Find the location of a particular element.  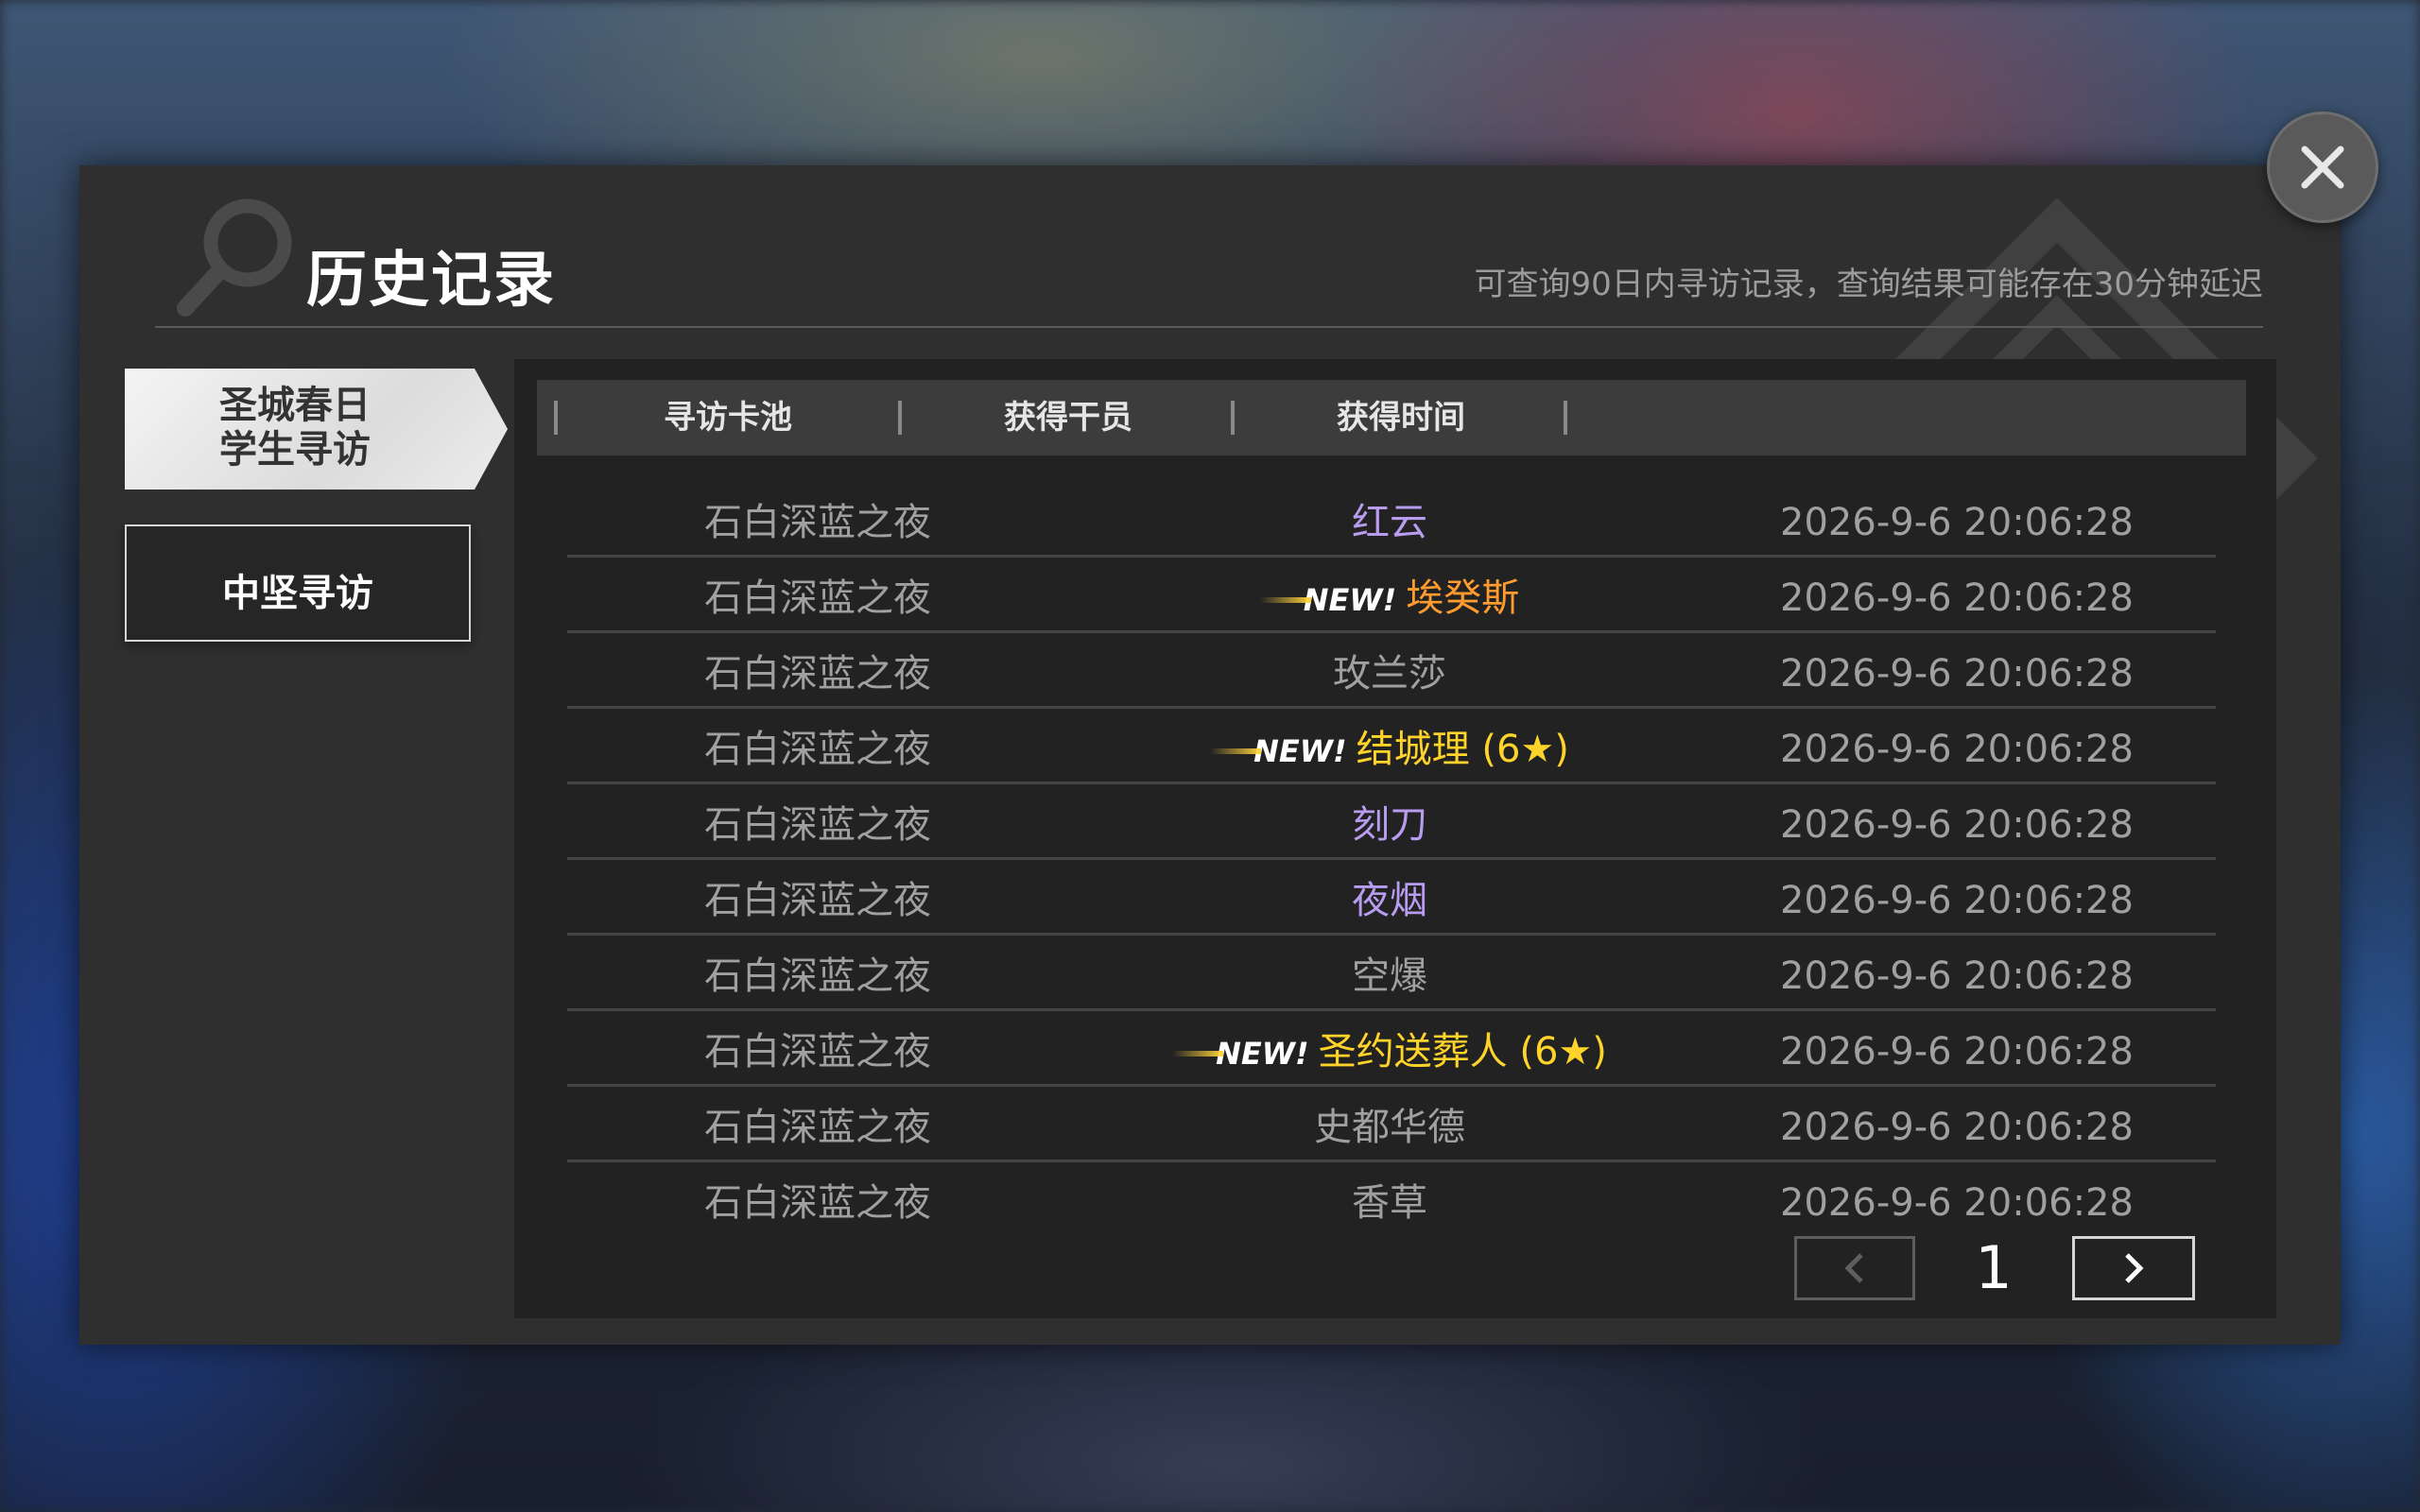

table-row: 石白深蓝之夜 NEW! 圣约送葬人 (6★) 2026-9-6 20:06:28 is located at coordinates (1391, 1049).